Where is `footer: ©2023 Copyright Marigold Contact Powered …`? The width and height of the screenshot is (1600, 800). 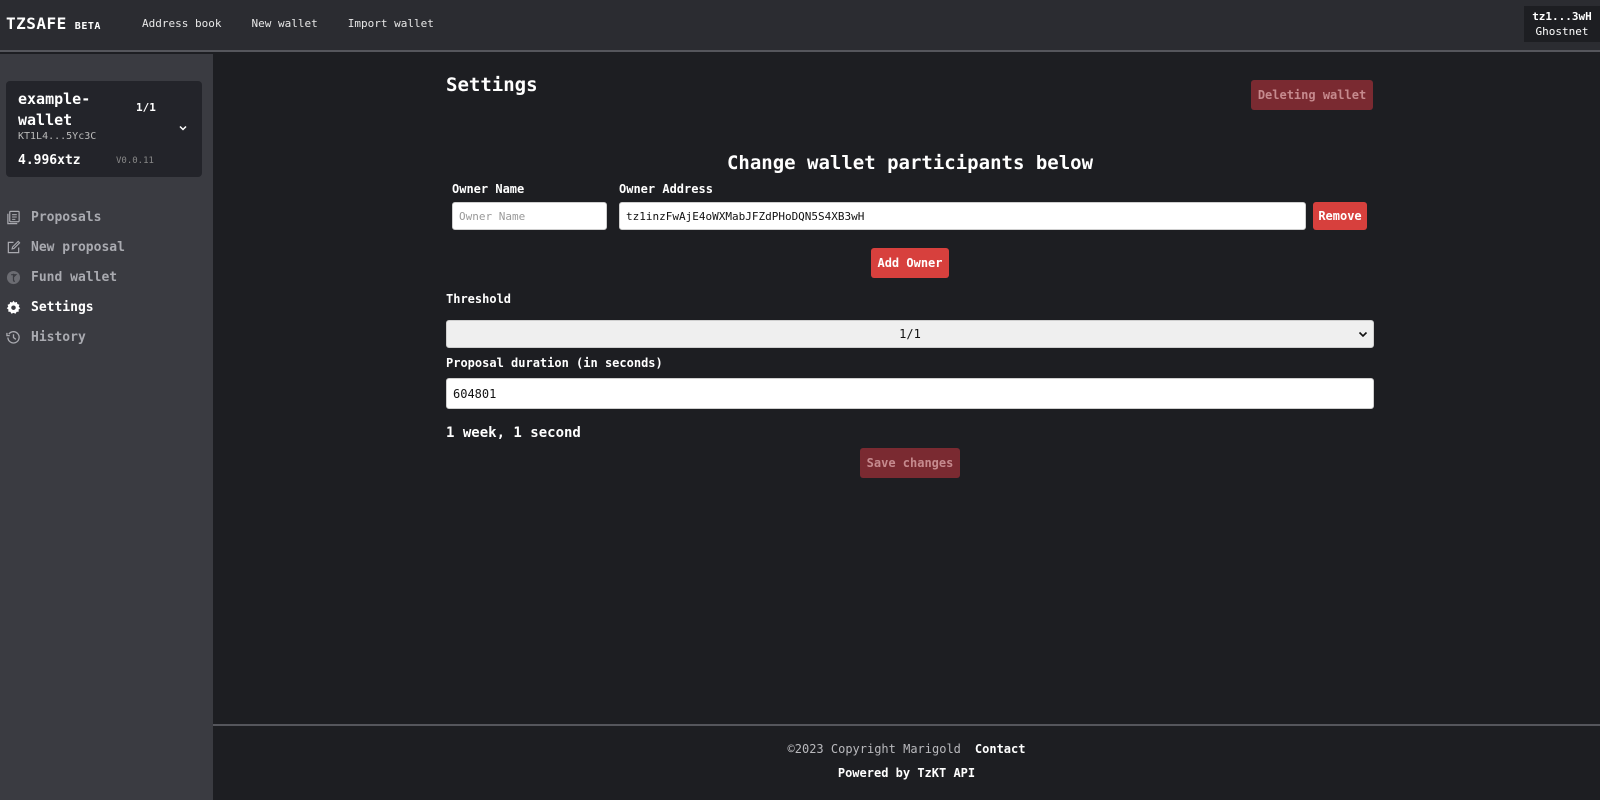
footer: ©2023 Copyright Marigold Contact Powered … is located at coordinates (906, 762).